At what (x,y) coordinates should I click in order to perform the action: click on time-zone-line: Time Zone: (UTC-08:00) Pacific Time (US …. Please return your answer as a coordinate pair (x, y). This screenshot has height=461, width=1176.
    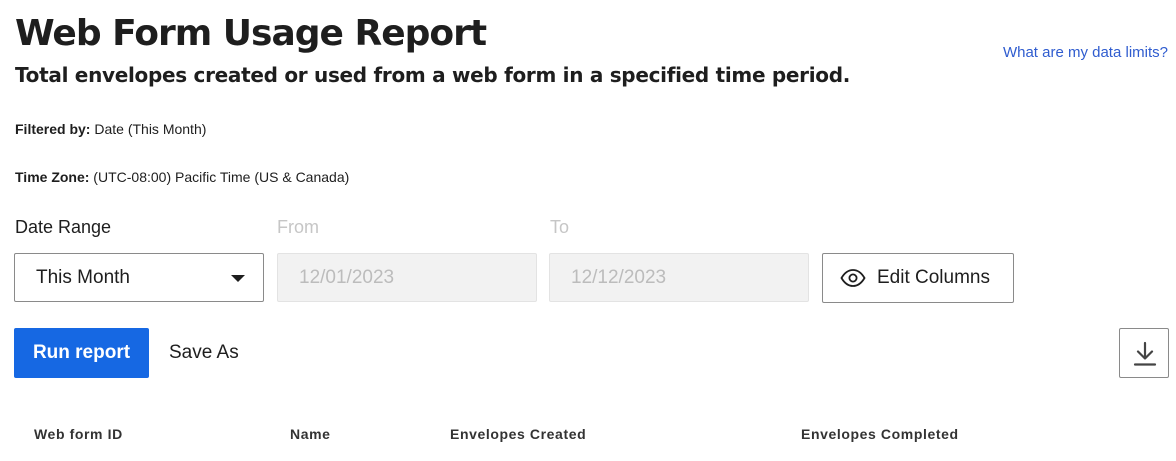
    Looking at the image, I should click on (182, 177).